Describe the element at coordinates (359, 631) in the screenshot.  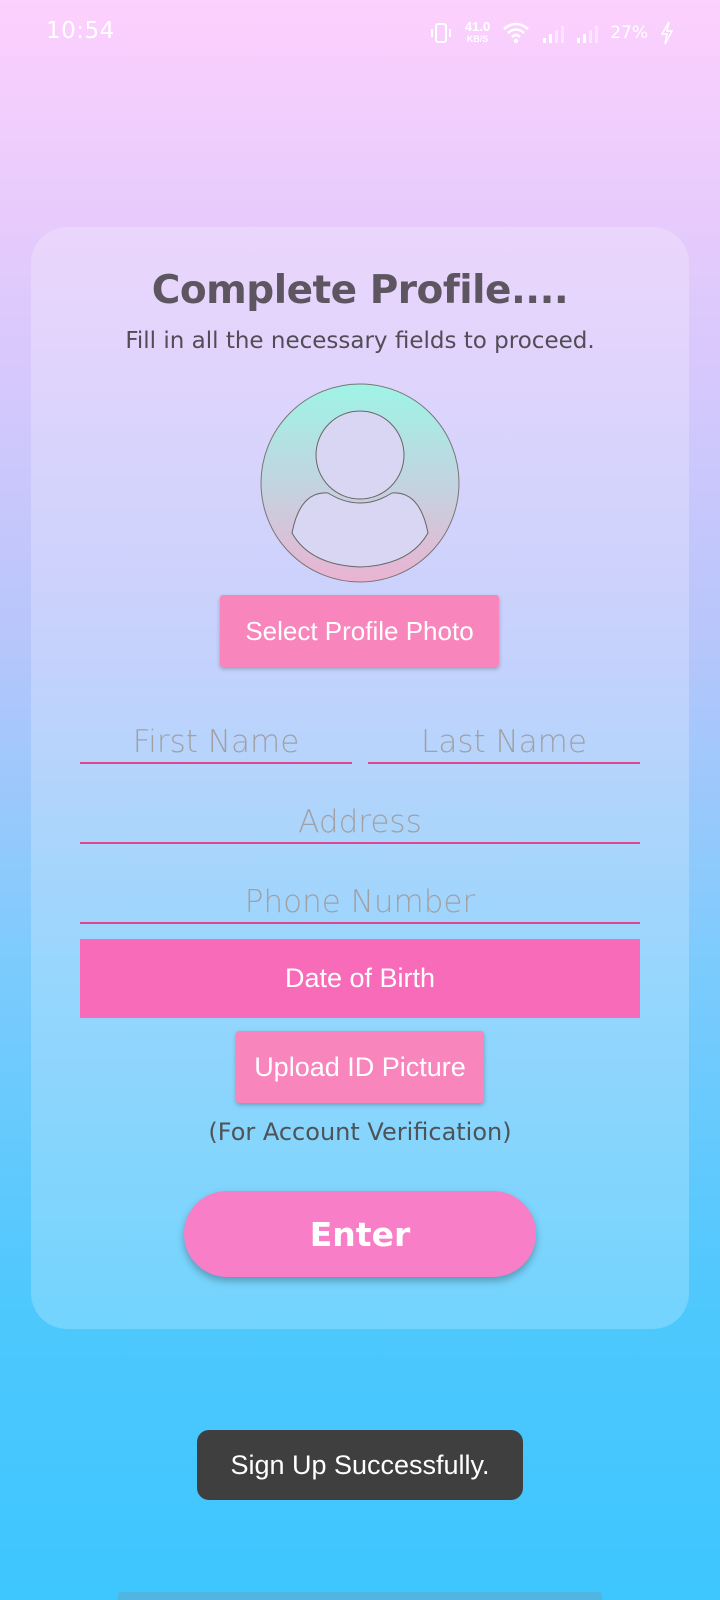
I see `select-profile-photo-button: Select Profile Photo` at that location.